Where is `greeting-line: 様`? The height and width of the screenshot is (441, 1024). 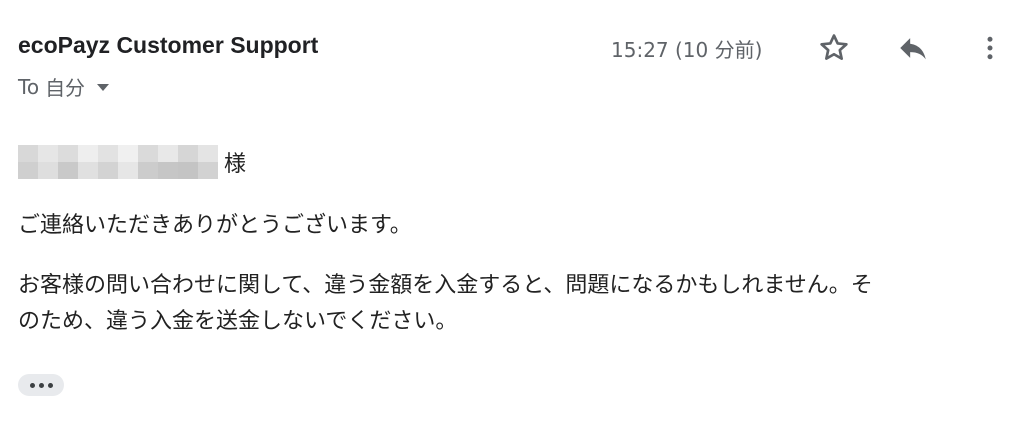
greeting-line: 様 is located at coordinates (513, 162).